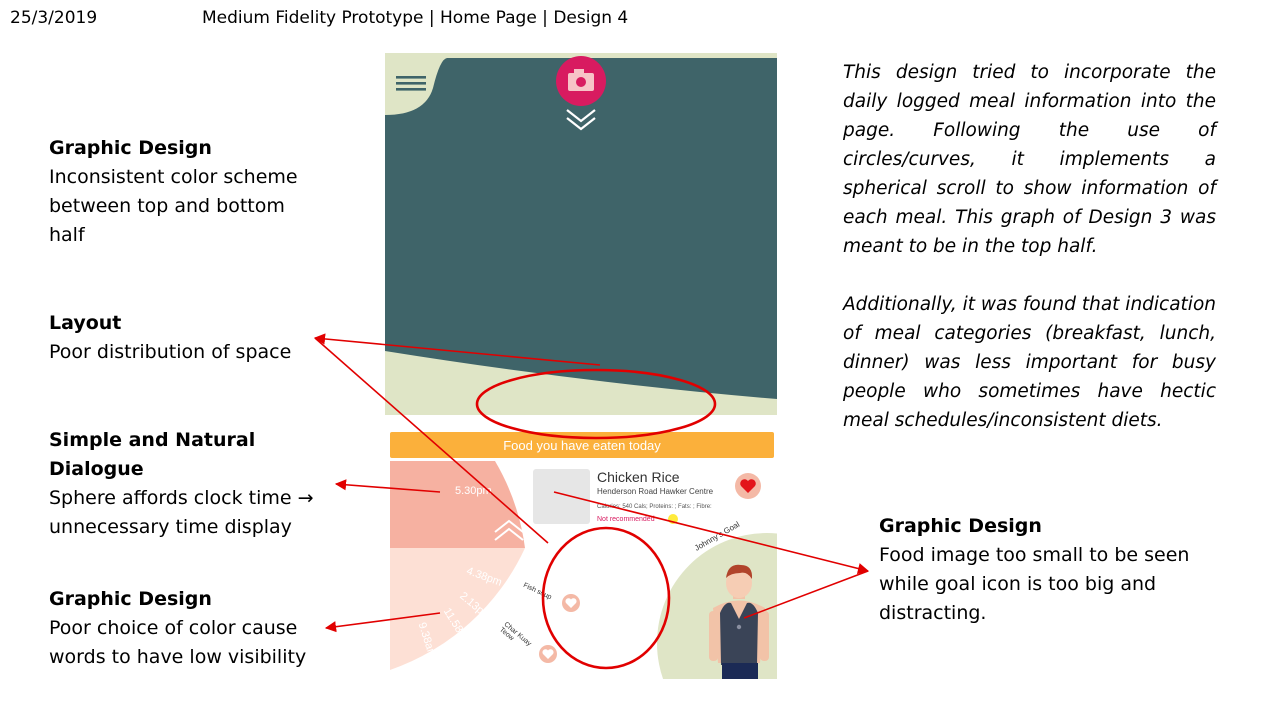 The width and height of the screenshot is (1280, 720). I want to click on camera-button, so click(581, 81).